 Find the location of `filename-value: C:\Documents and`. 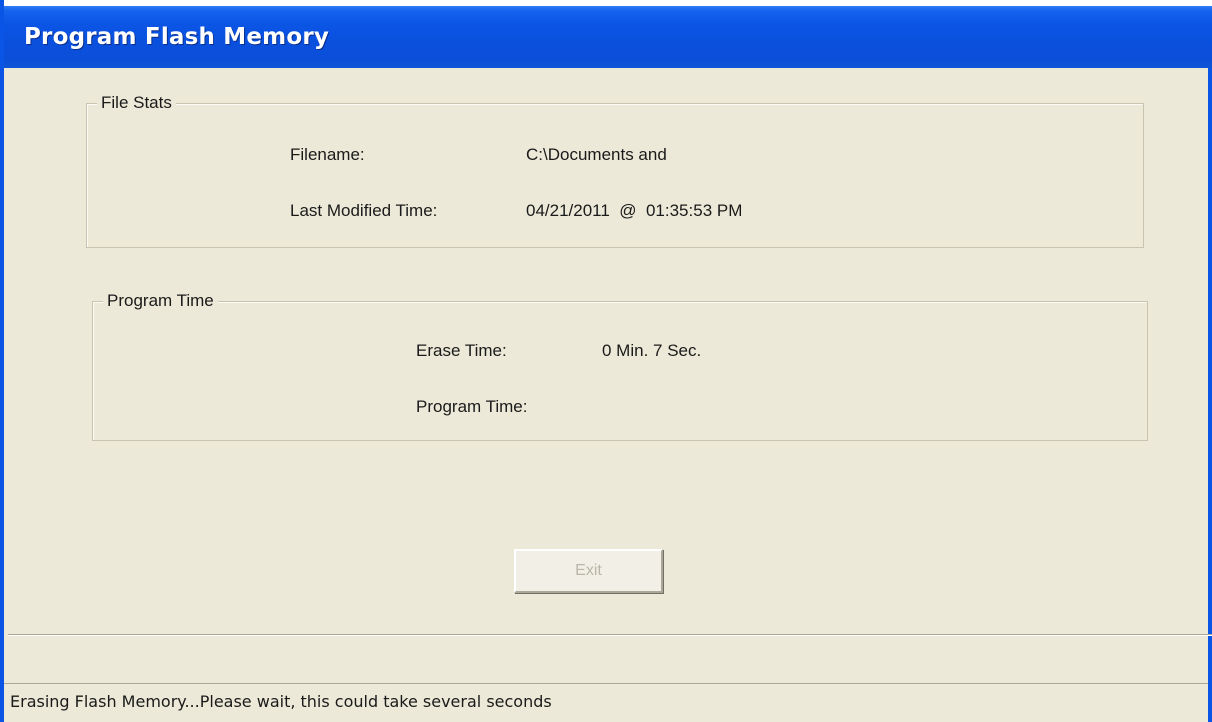

filename-value: C:\Documents and is located at coordinates (596, 154).